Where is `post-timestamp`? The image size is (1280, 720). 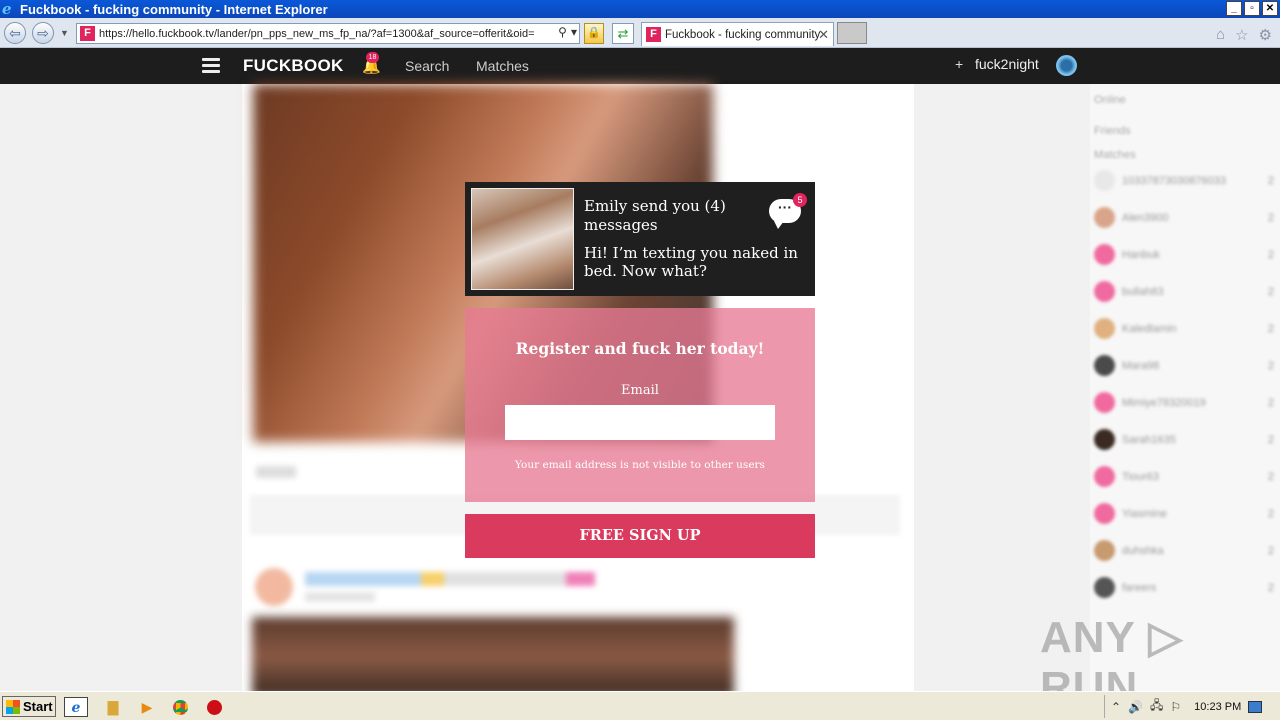 post-timestamp is located at coordinates (340, 597).